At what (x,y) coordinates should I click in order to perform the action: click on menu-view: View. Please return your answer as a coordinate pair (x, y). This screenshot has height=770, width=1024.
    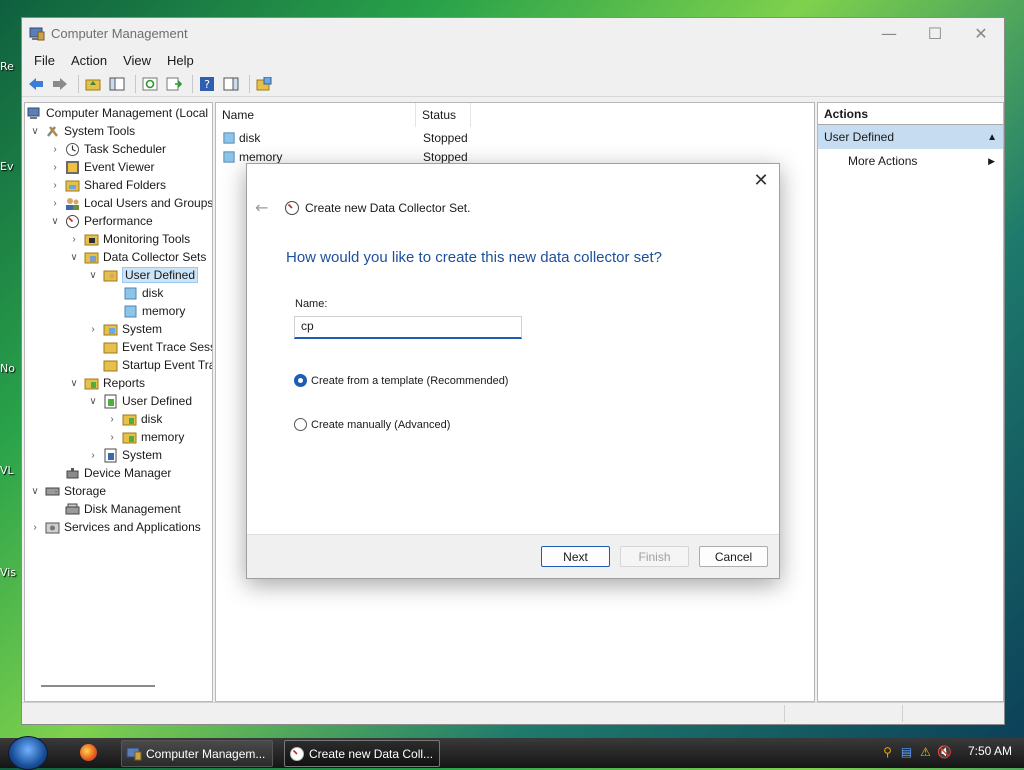
    Looking at the image, I should click on (137, 60).